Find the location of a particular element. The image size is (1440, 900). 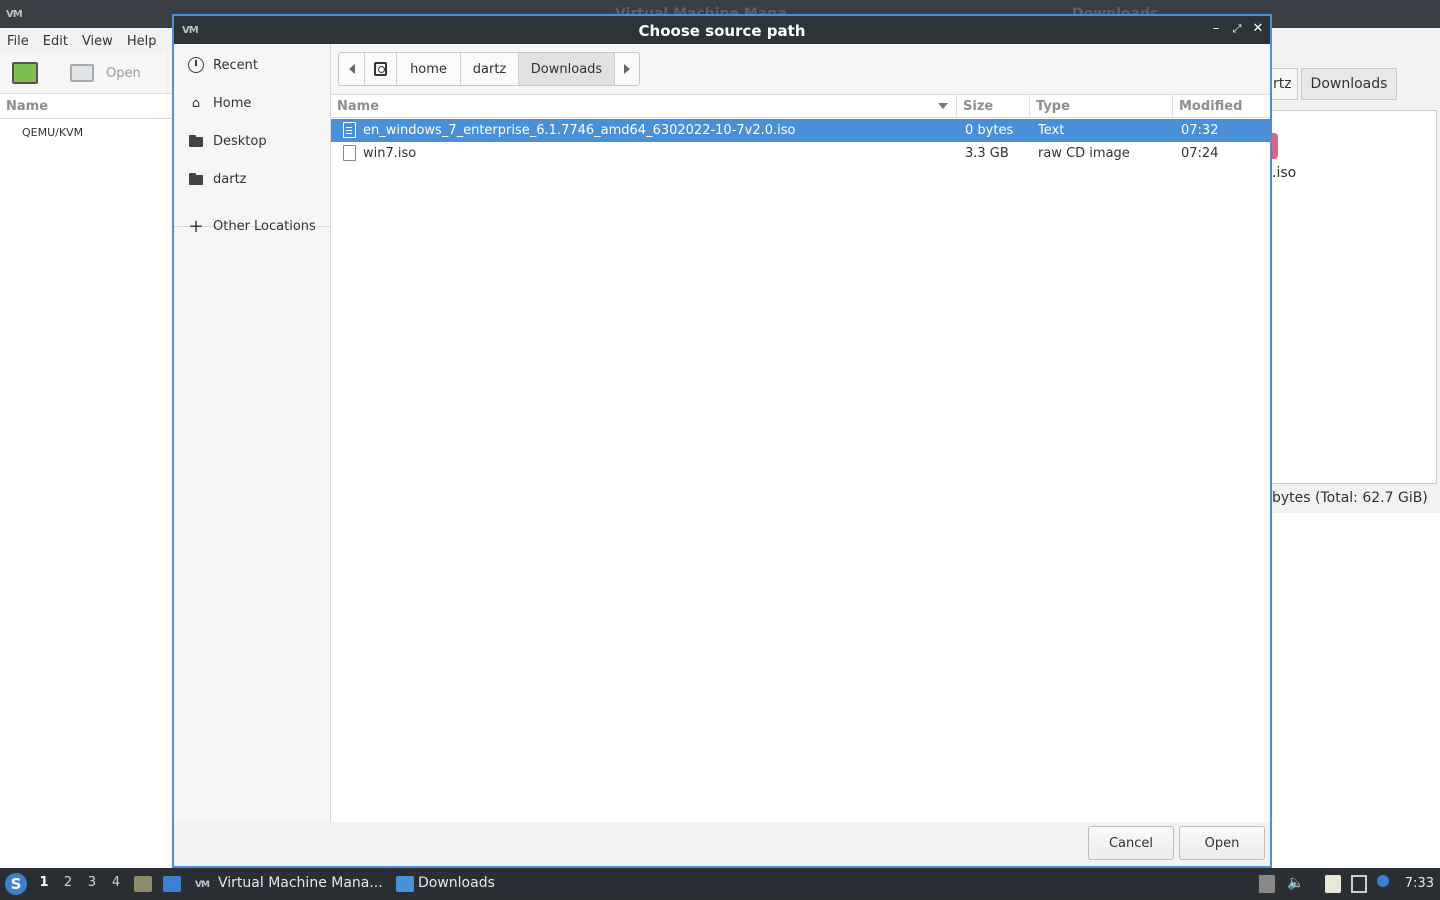

vmm-task-icon: VM is located at coordinates (202, 885).